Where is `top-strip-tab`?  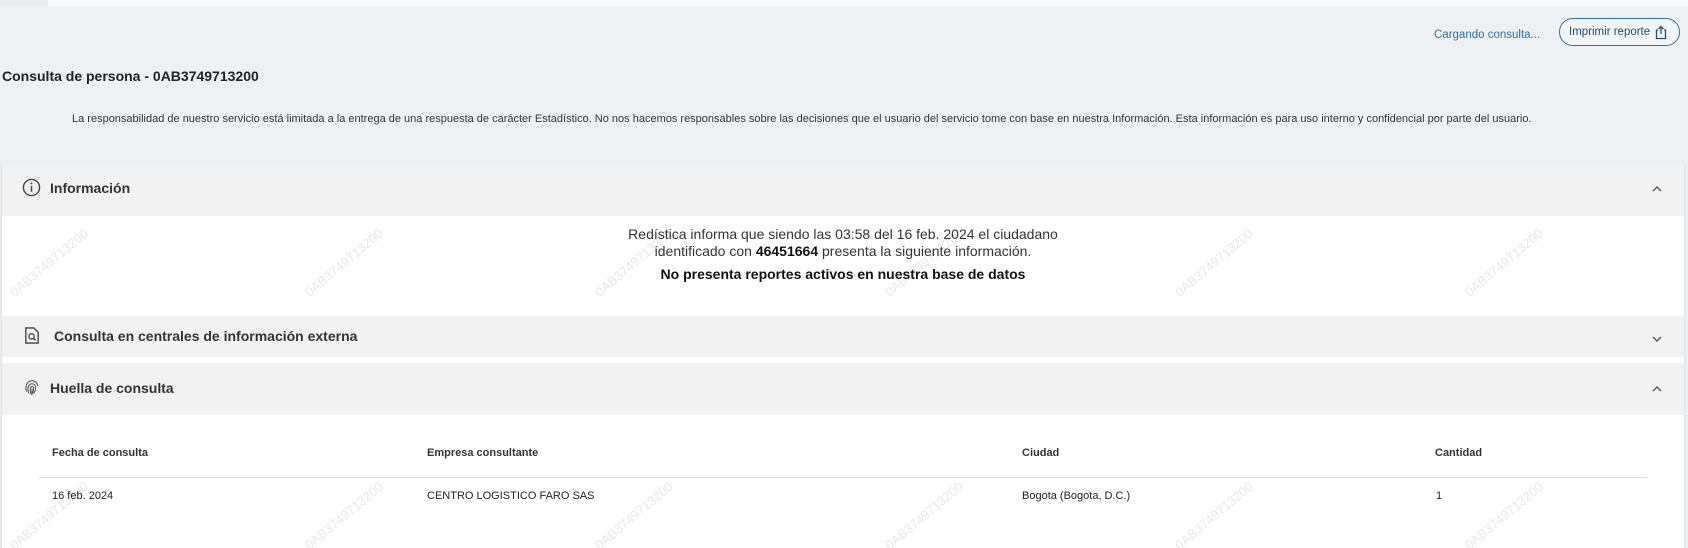 top-strip-tab is located at coordinates (24, 3).